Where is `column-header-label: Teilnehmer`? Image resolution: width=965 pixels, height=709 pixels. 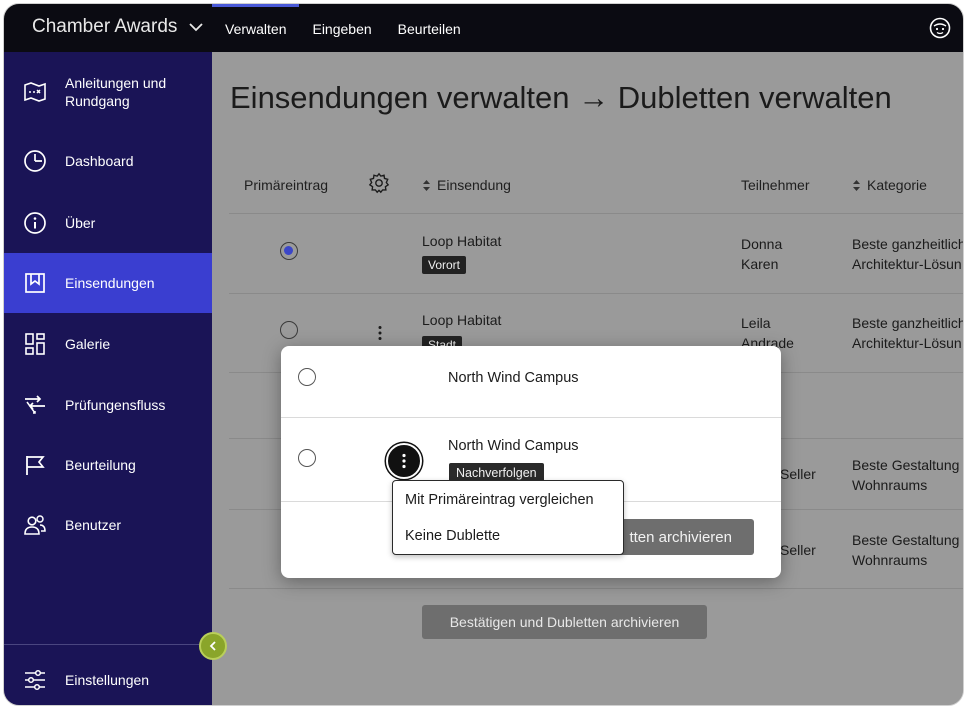 column-header-label: Teilnehmer is located at coordinates (775, 185).